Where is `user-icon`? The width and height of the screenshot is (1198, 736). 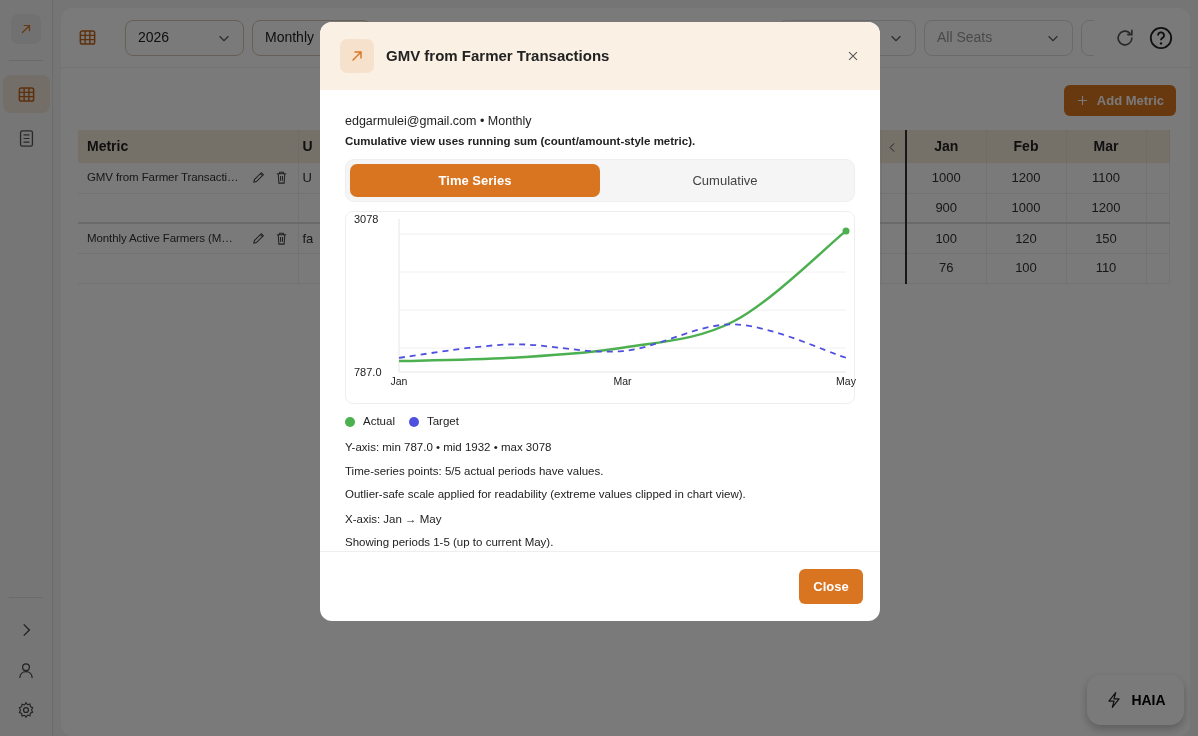
user-icon is located at coordinates (26, 670).